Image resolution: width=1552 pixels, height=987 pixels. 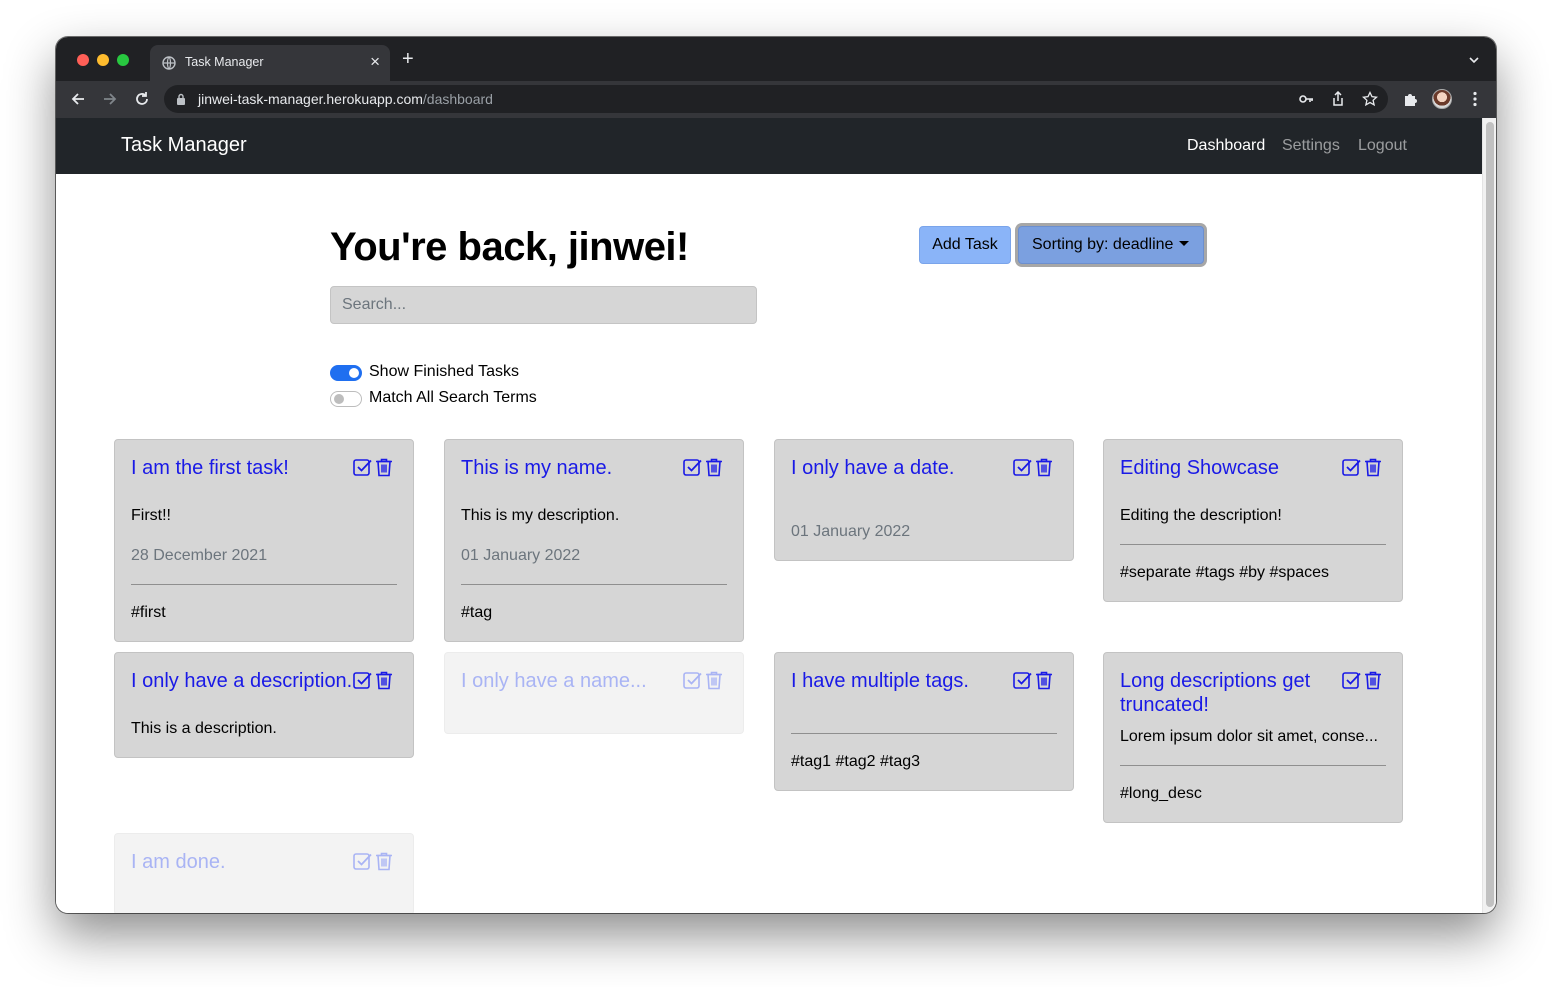 I want to click on sort-dropdown-button: Sorting by: deadline, so click(x=1111, y=245).